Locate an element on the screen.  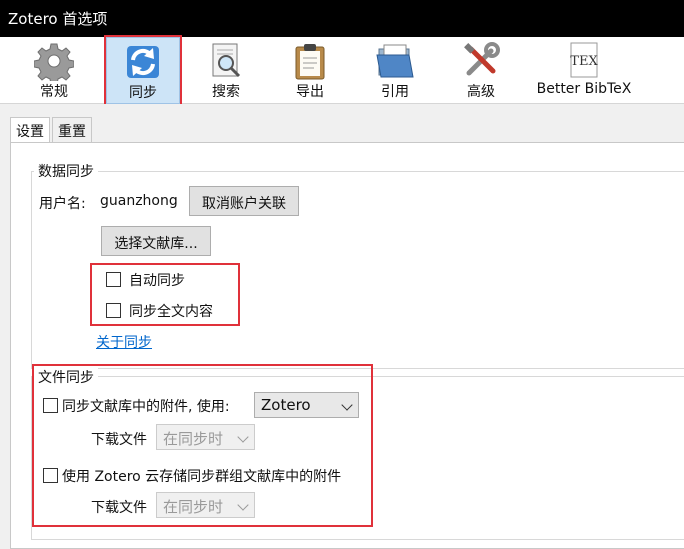
sync-attachments-checkbox is located at coordinates (50, 405).